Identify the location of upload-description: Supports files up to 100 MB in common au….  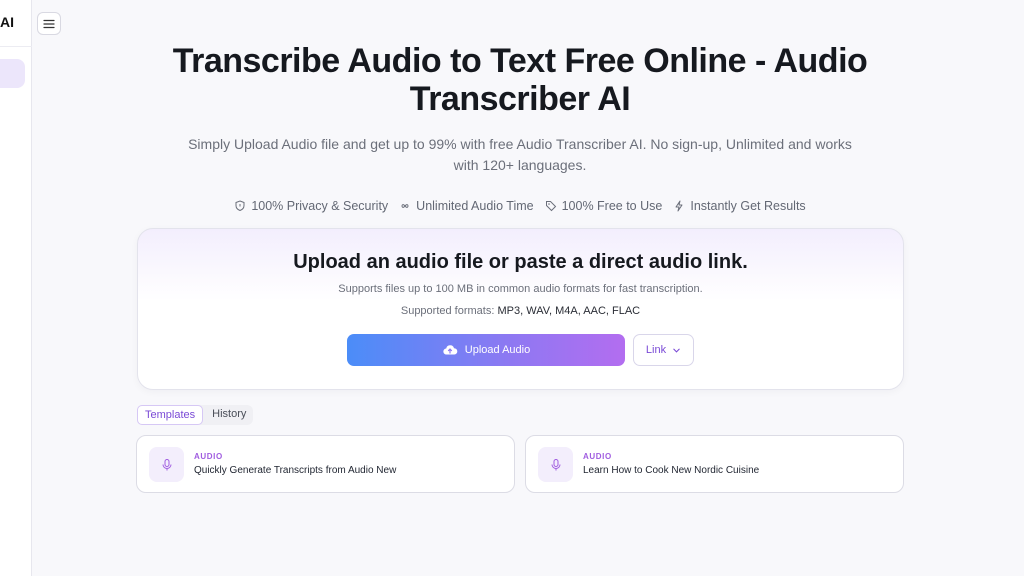
(520, 289).